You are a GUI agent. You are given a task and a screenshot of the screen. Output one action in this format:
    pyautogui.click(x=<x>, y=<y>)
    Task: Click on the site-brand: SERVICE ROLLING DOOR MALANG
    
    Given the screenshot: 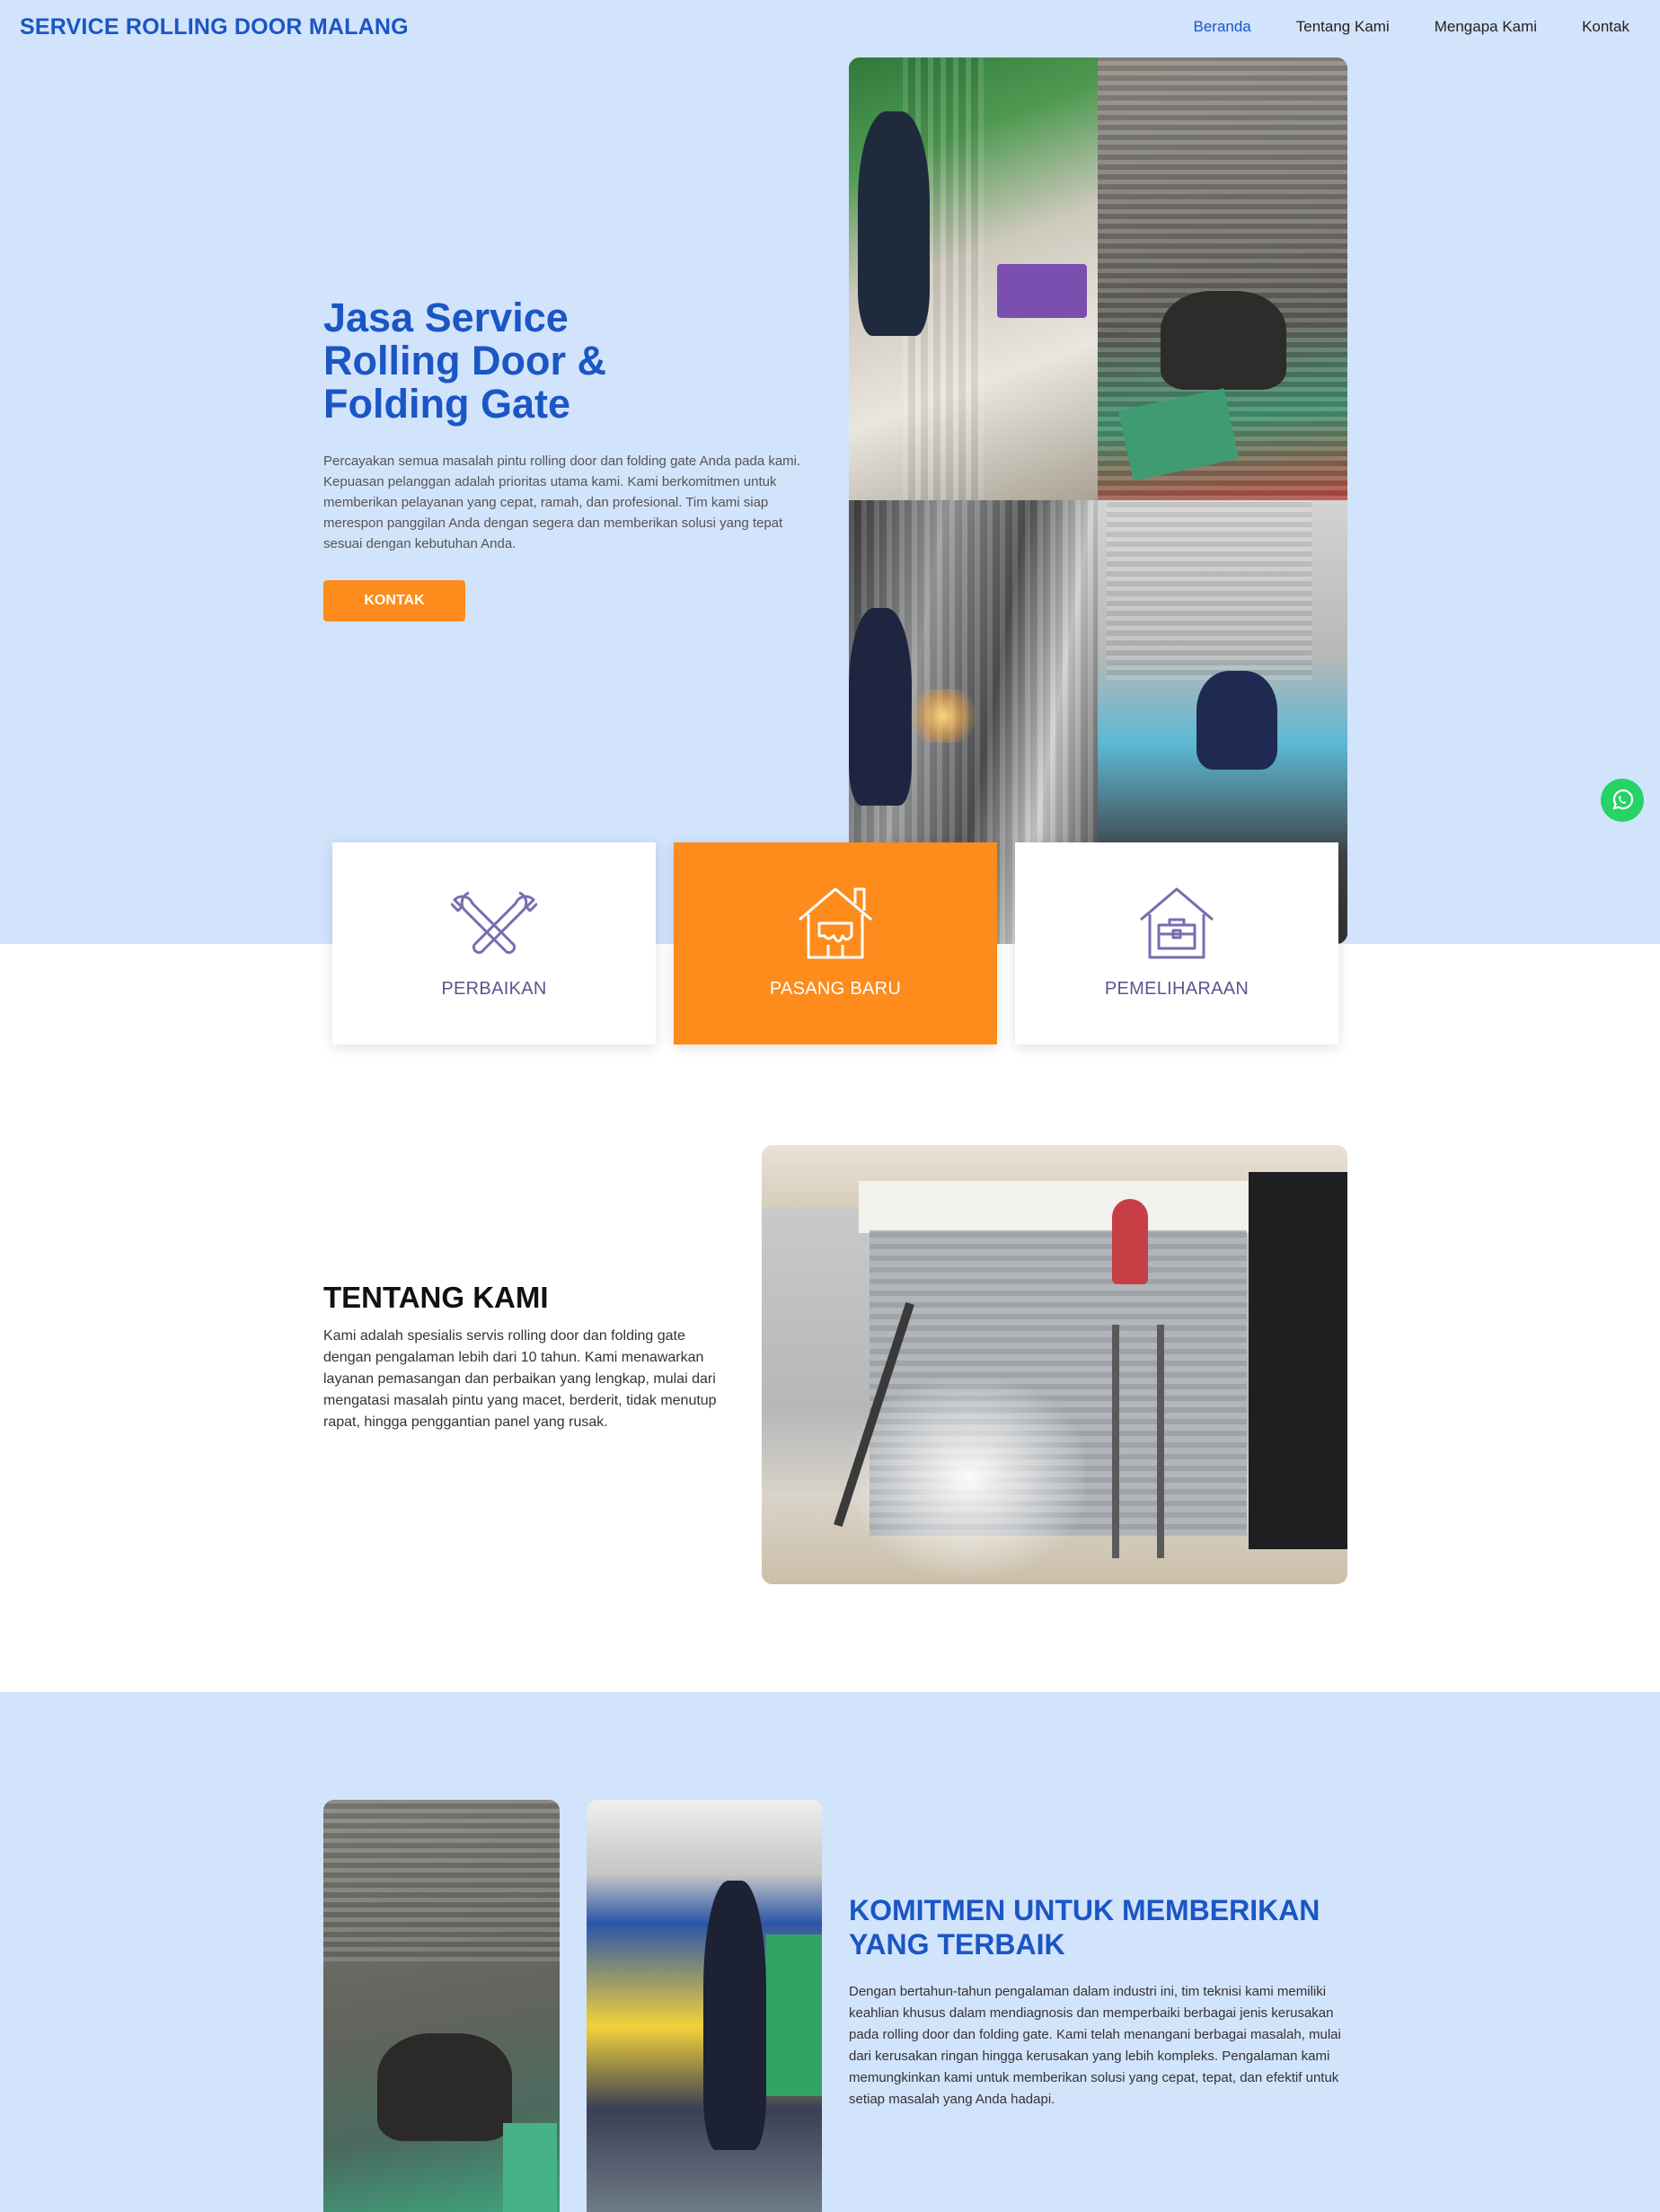 What is the action you would take?
    pyautogui.click(x=214, y=27)
    